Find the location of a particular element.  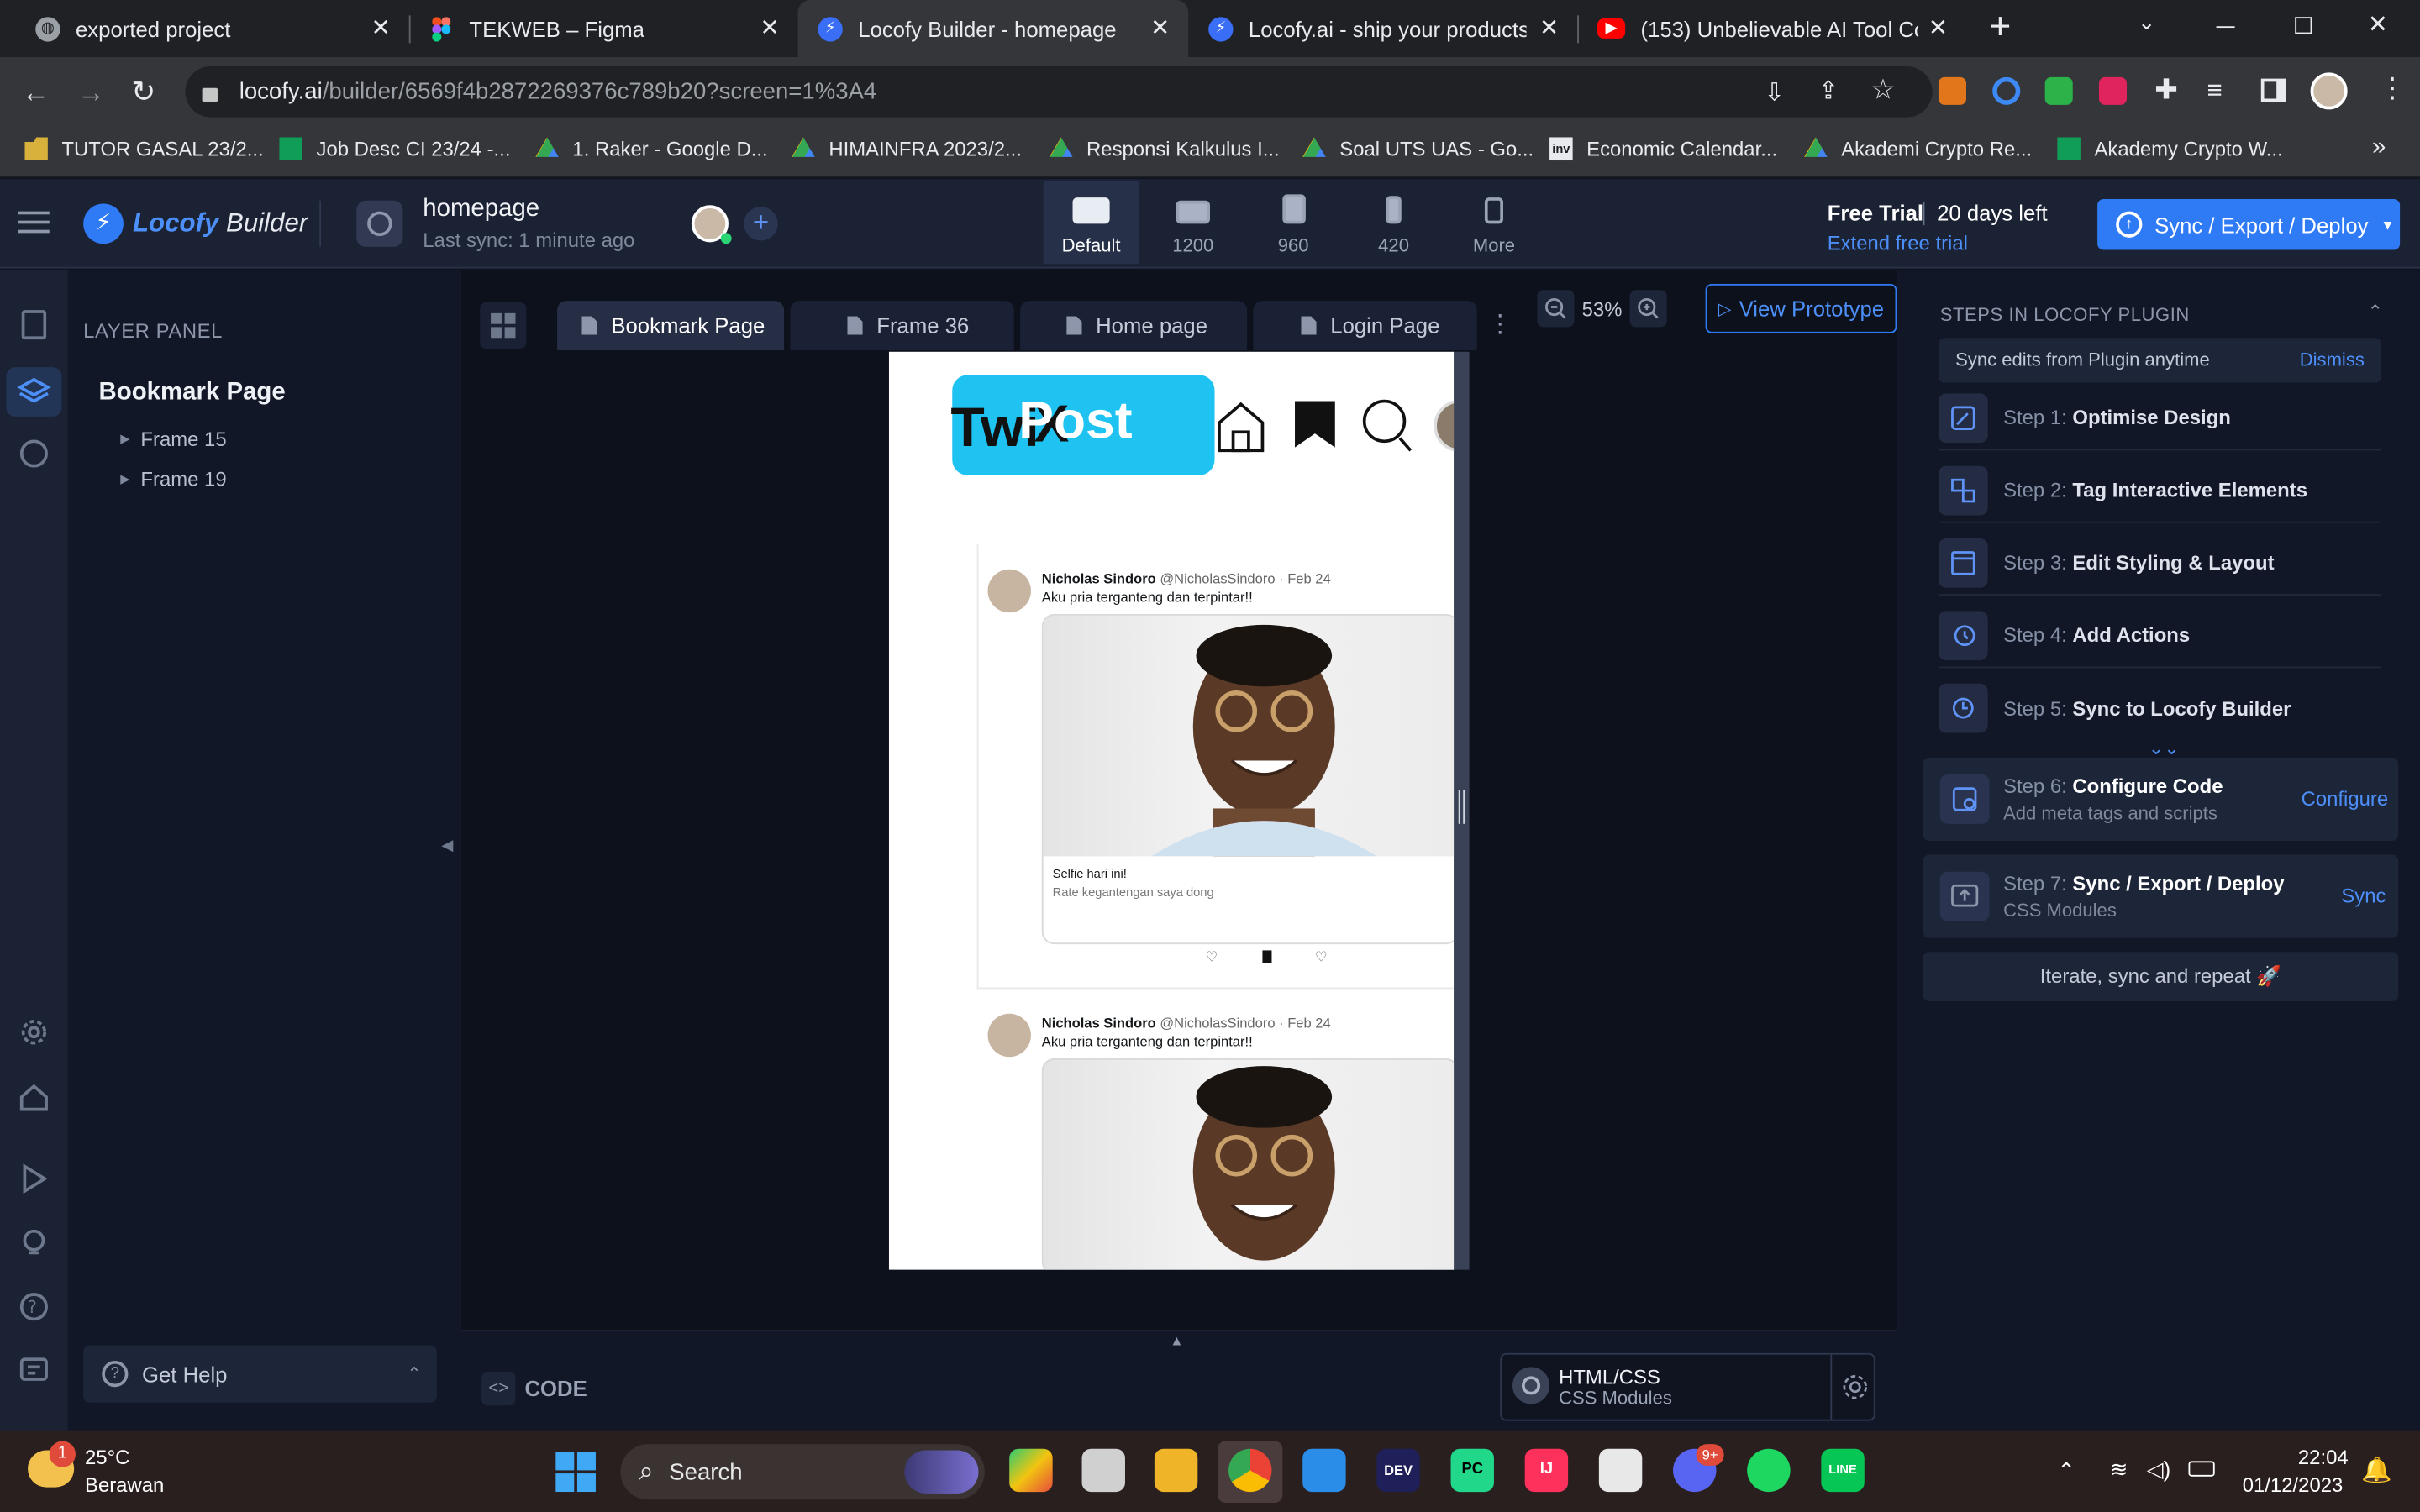

vscode-icon is located at coordinates (1324, 1470).